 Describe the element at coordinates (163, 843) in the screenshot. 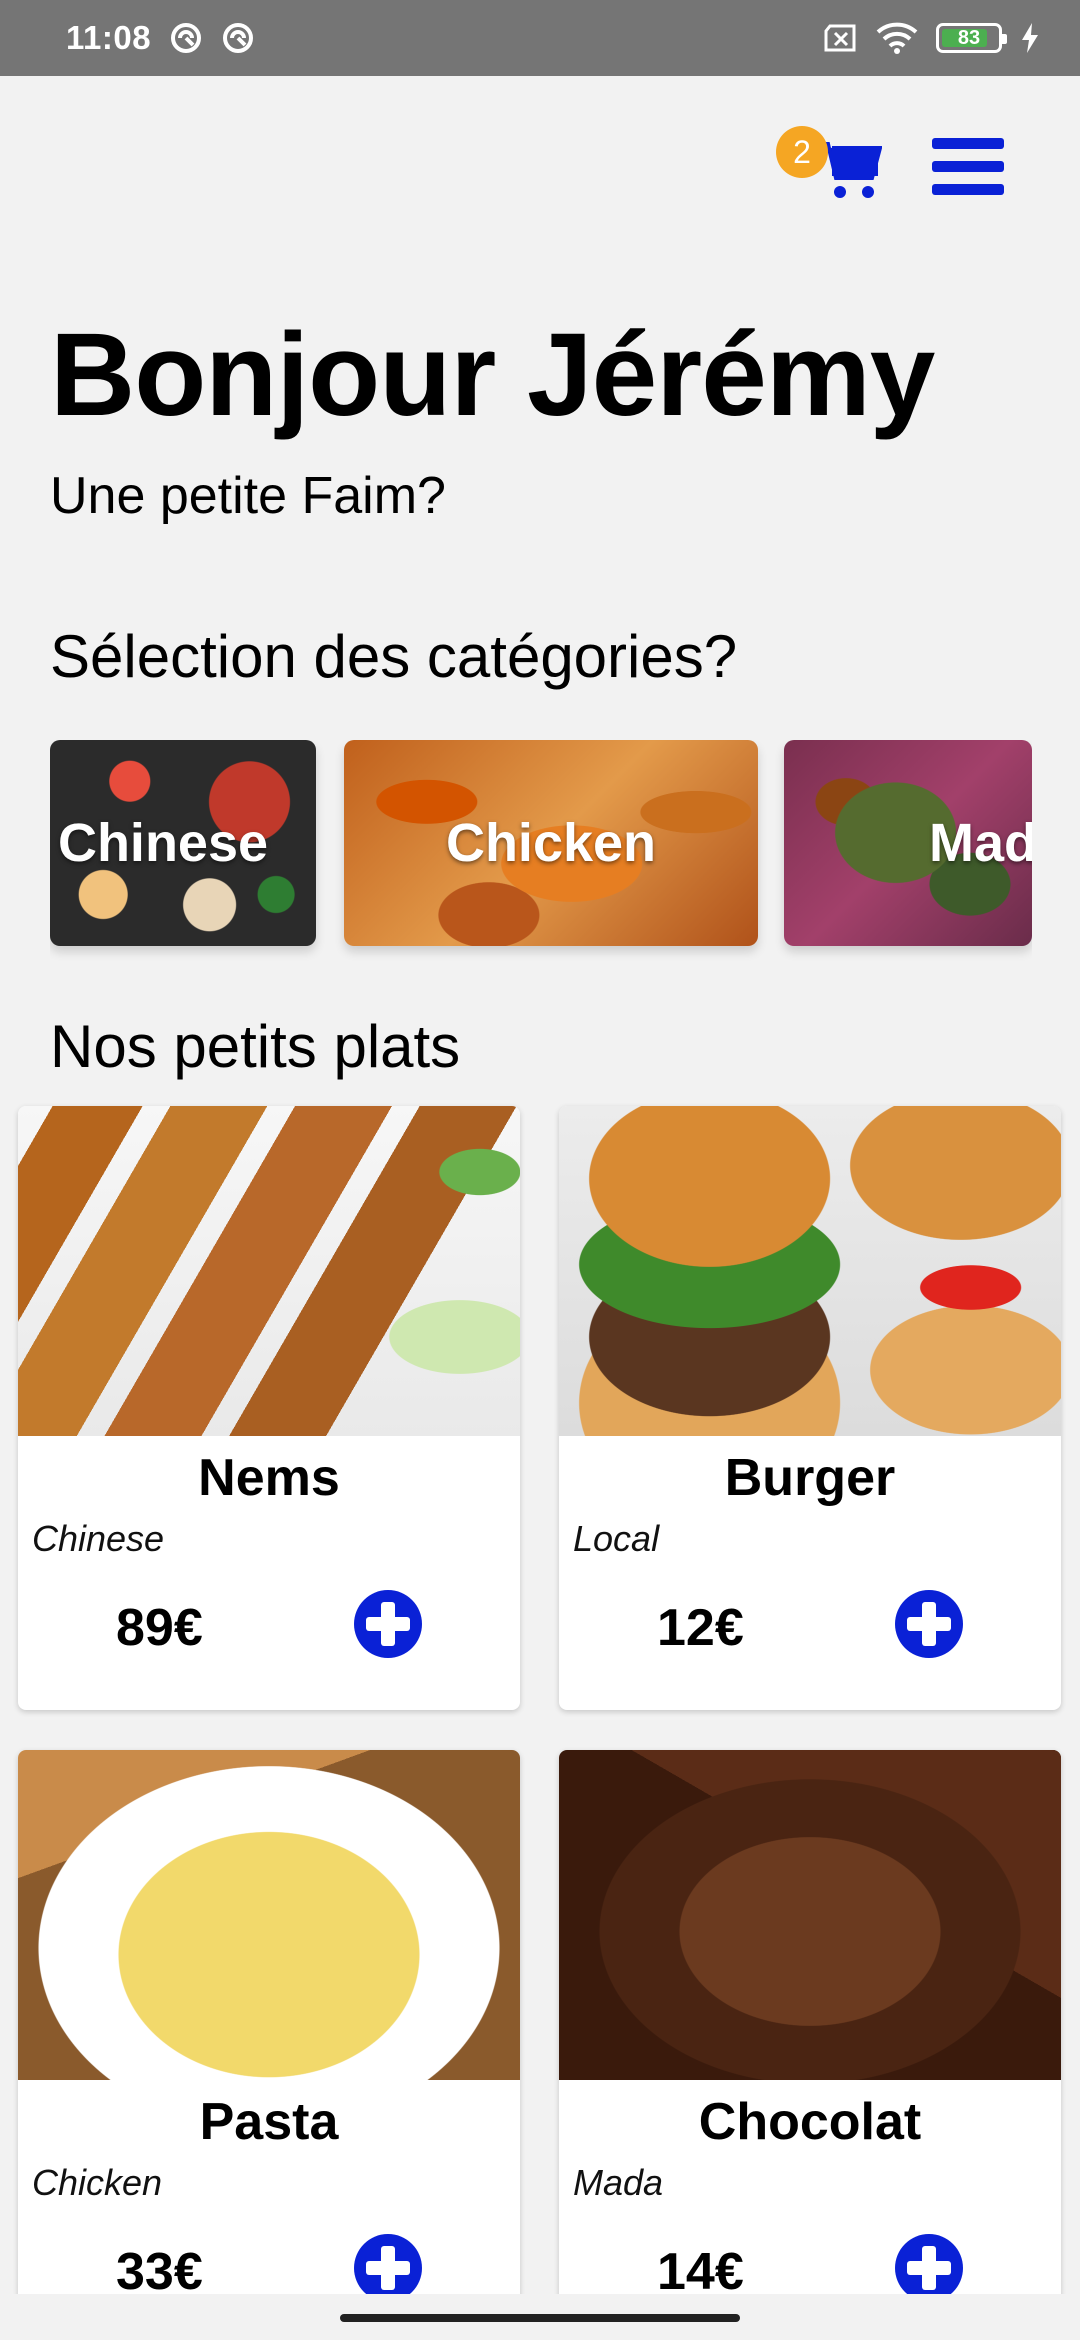

I see `category-label: Chinese` at that location.